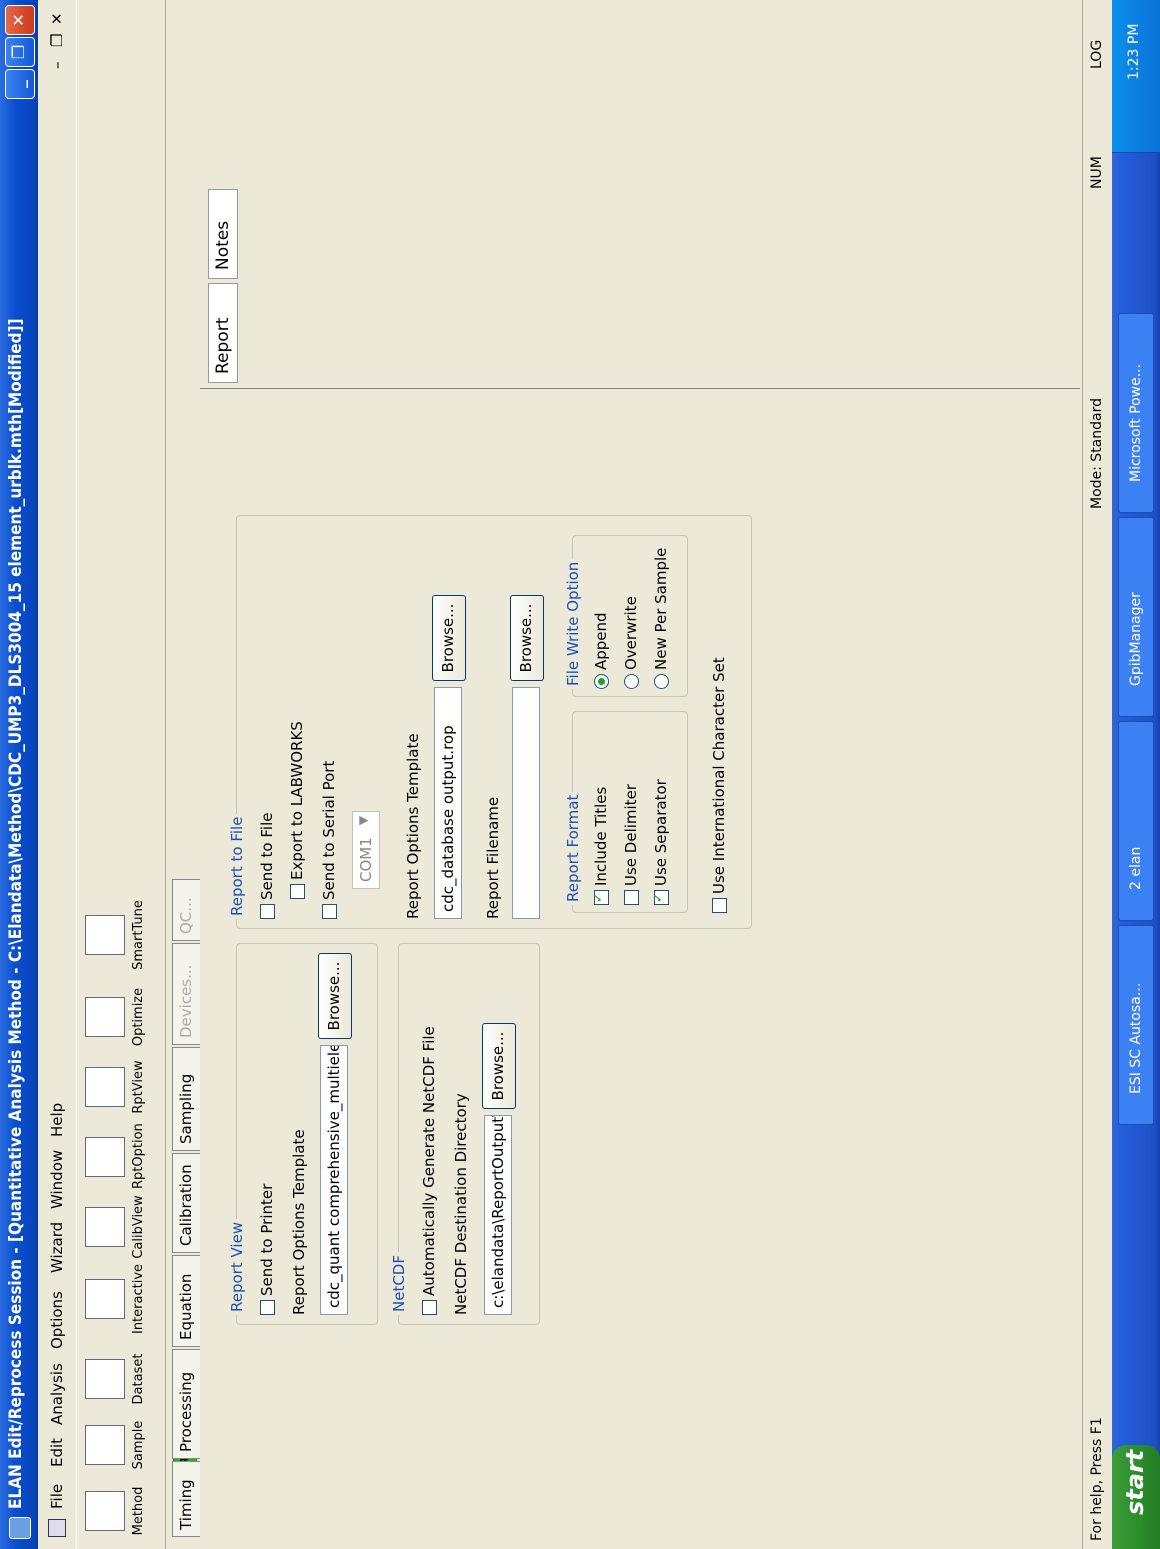 This screenshot has width=1160, height=1549. What do you see at coordinates (719, 905) in the screenshot?
I see `intl-charset-box` at bounding box center [719, 905].